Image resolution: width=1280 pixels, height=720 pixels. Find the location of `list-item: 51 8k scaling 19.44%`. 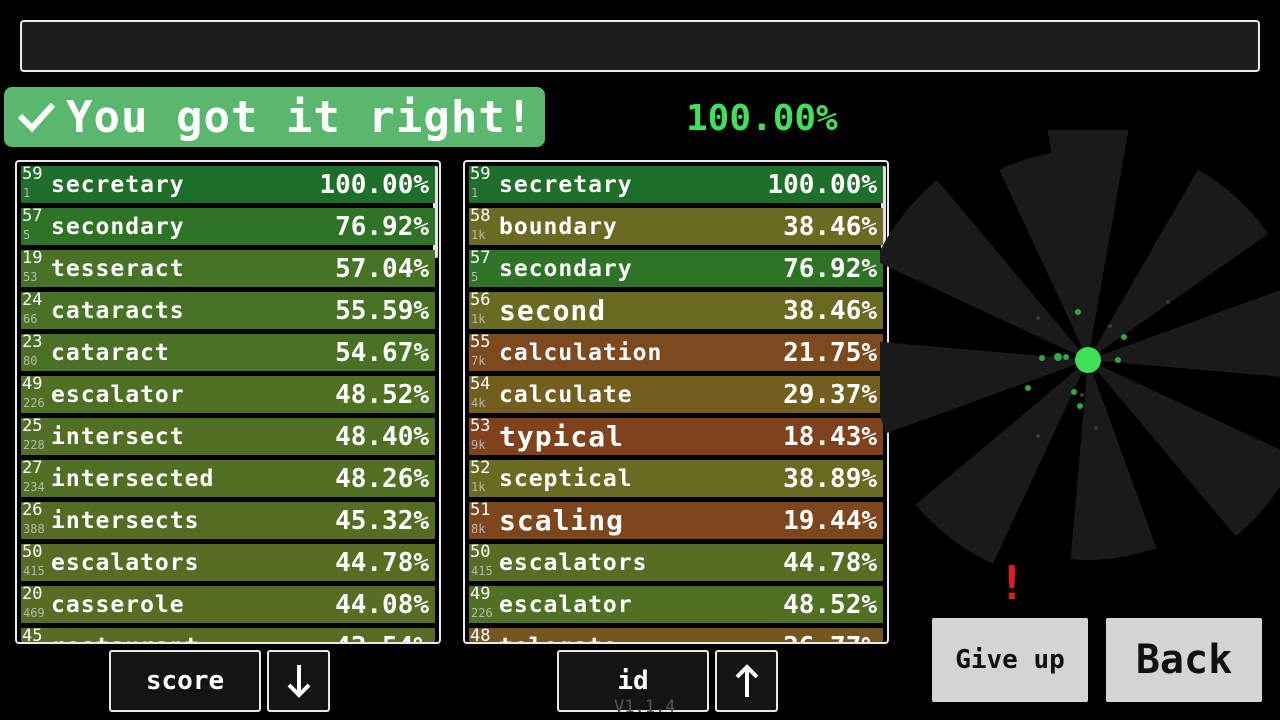

list-item: 51 8k scaling 19.44% is located at coordinates (676, 519).